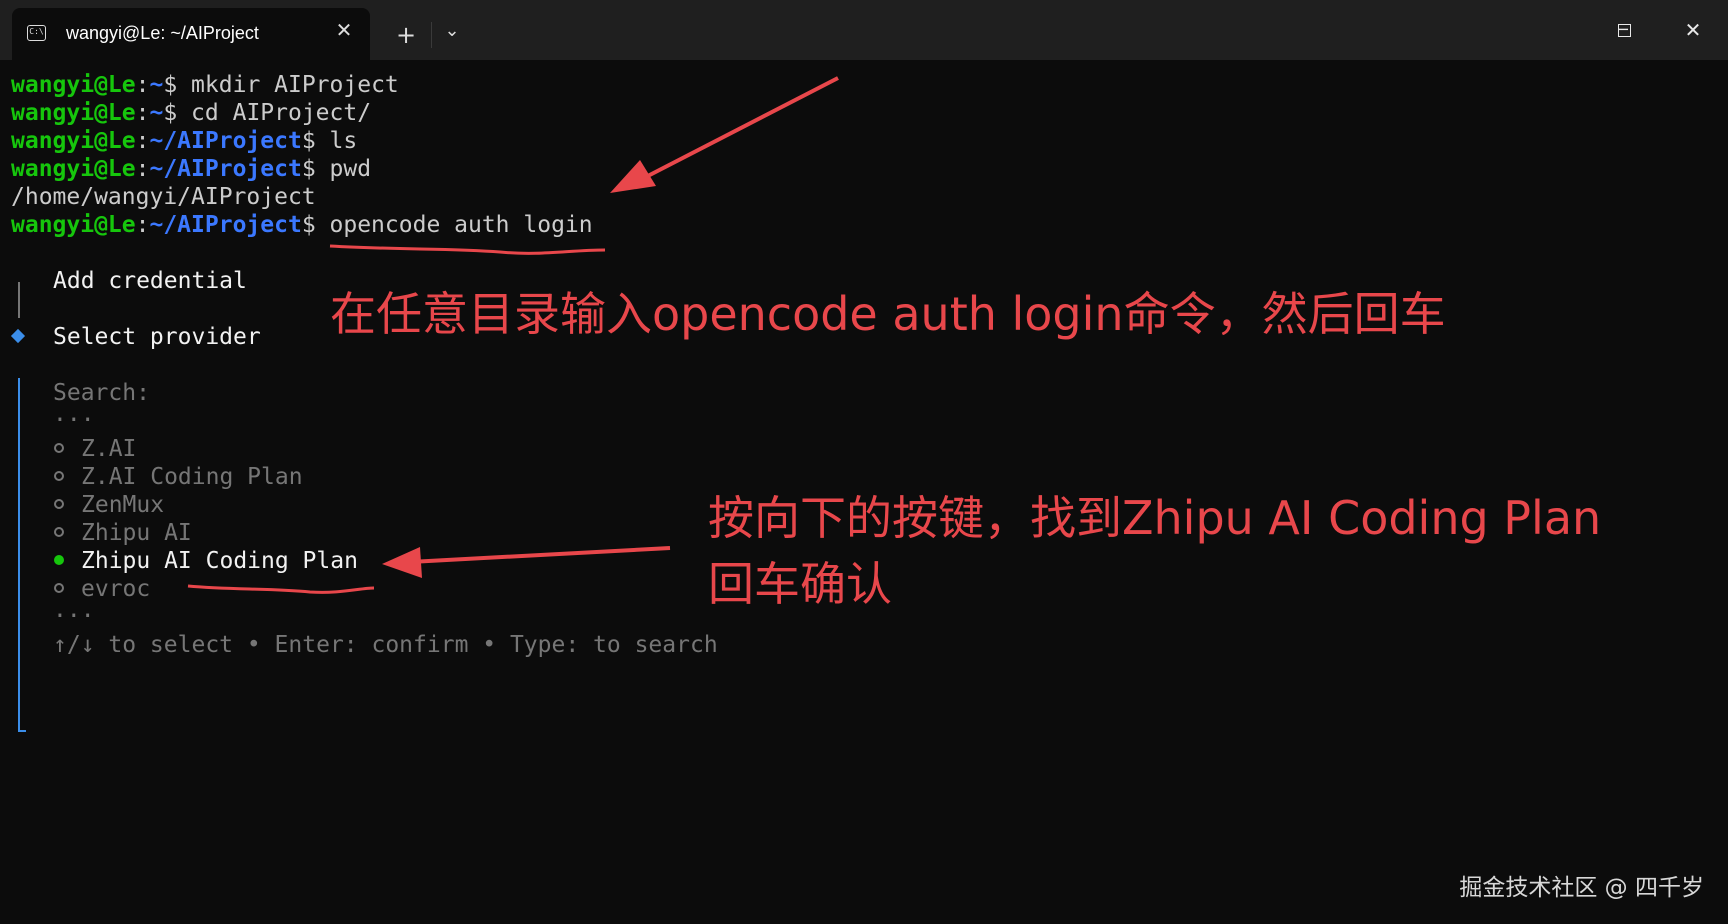 The image size is (1728, 924). Describe the element at coordinates (1581, 888) in the screenshot. I see `watermark: 掘金技术社区 @ 四千岁` at that location.